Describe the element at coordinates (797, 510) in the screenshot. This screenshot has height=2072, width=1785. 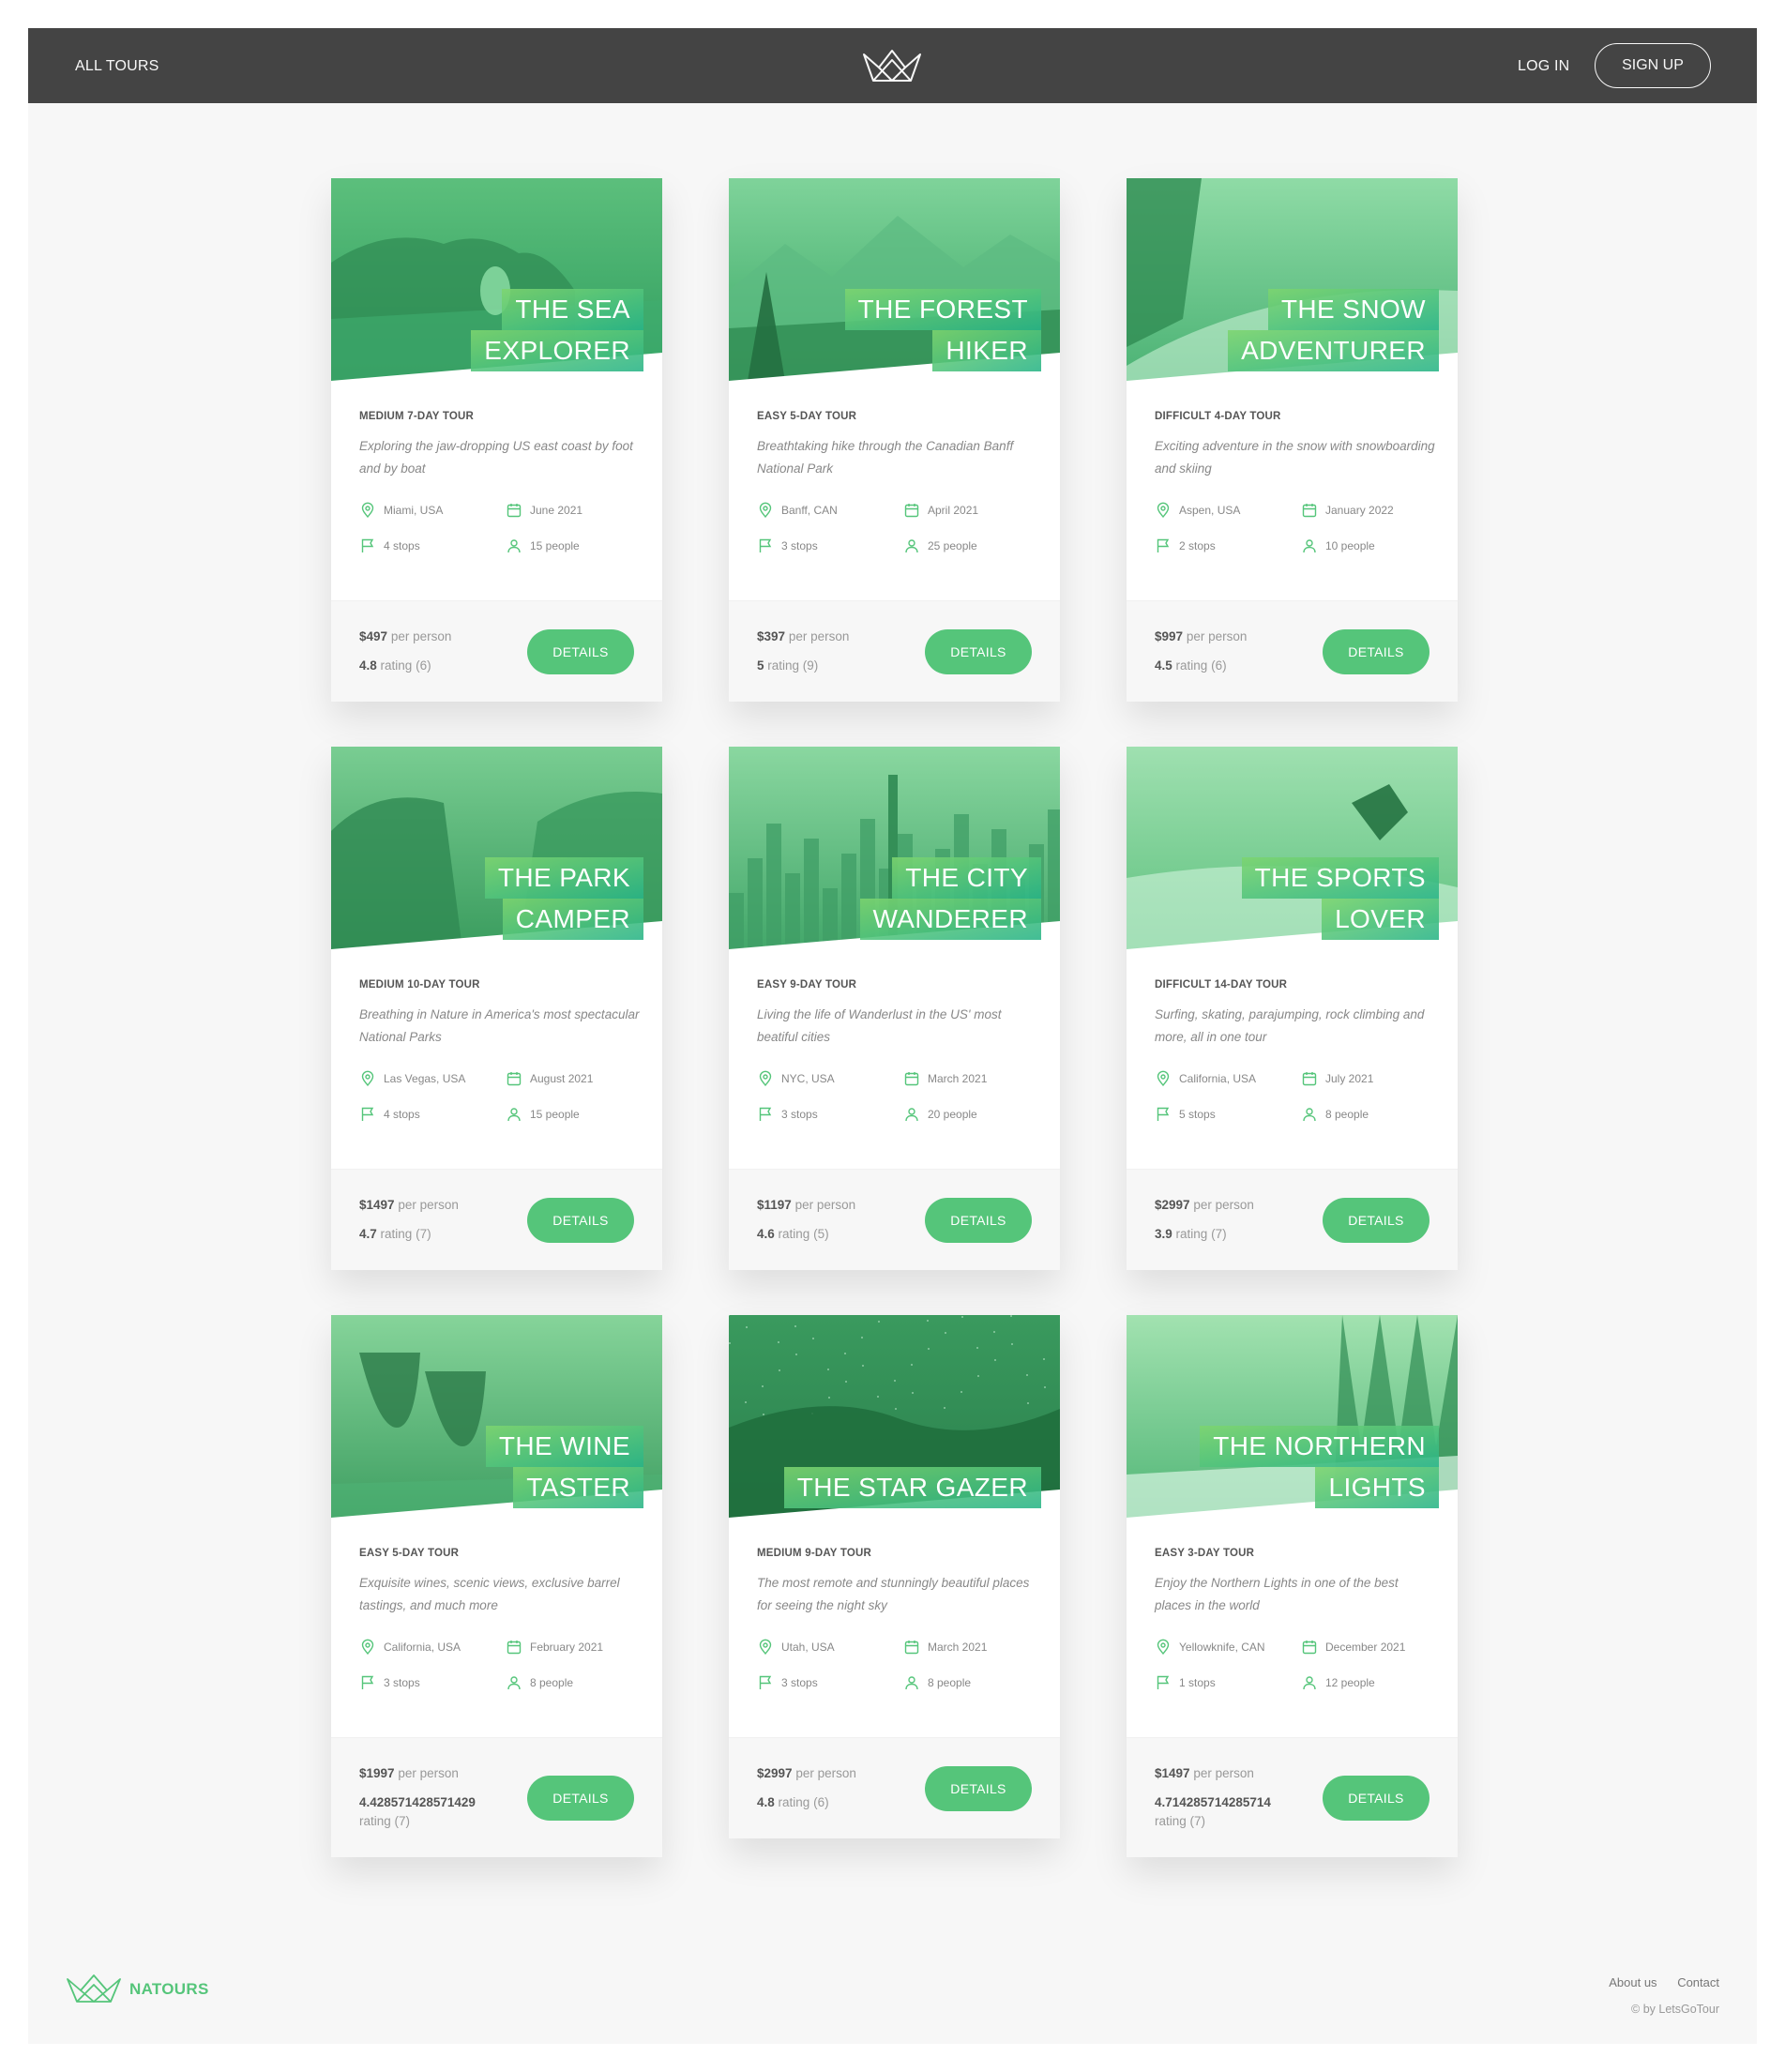
I see `tour-location: Banff, CAN` at that location.